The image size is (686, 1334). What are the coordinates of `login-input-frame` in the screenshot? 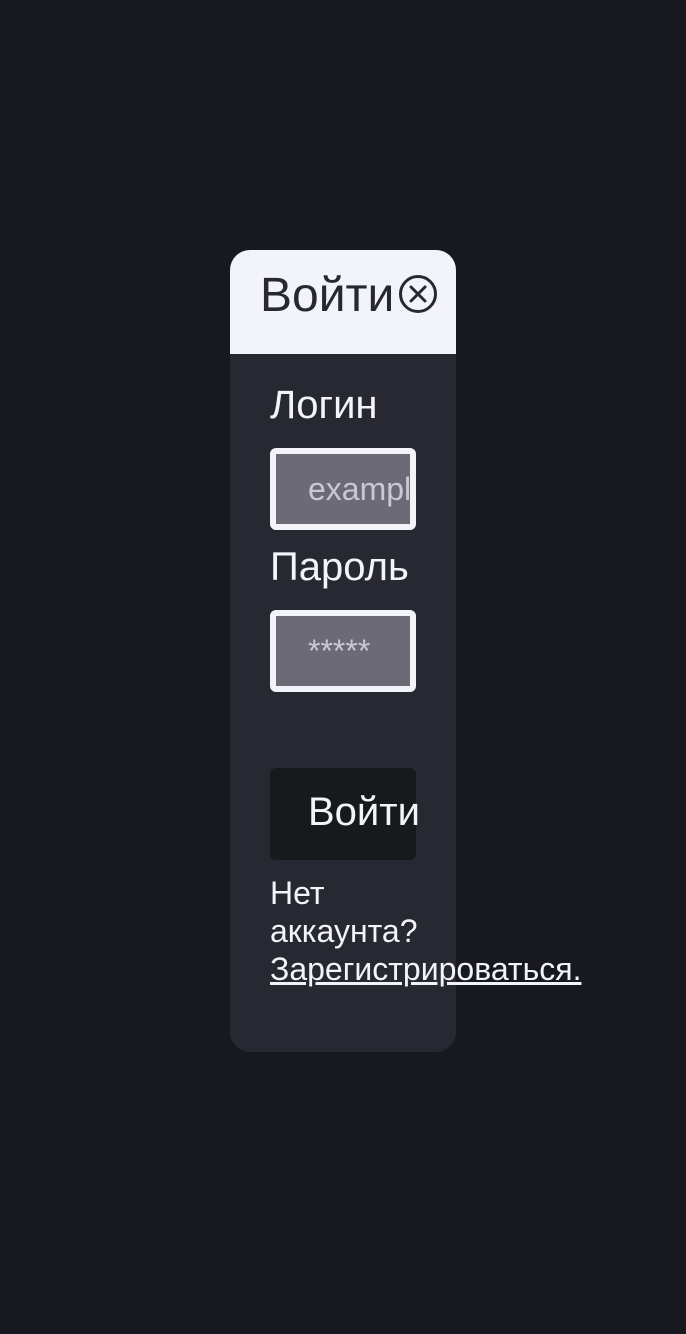 It's located at (343, 489).